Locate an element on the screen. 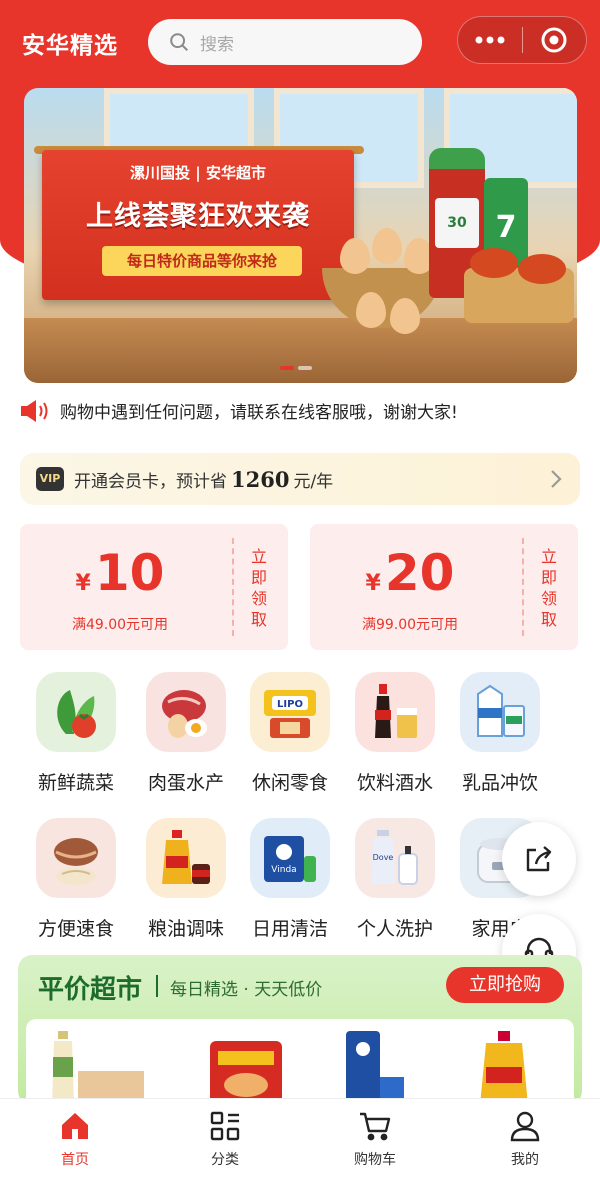 The height and width of the screenshot is (1188, 600). category-oil-seasoning: 粮油调味 is located at coordinates (186, 879).